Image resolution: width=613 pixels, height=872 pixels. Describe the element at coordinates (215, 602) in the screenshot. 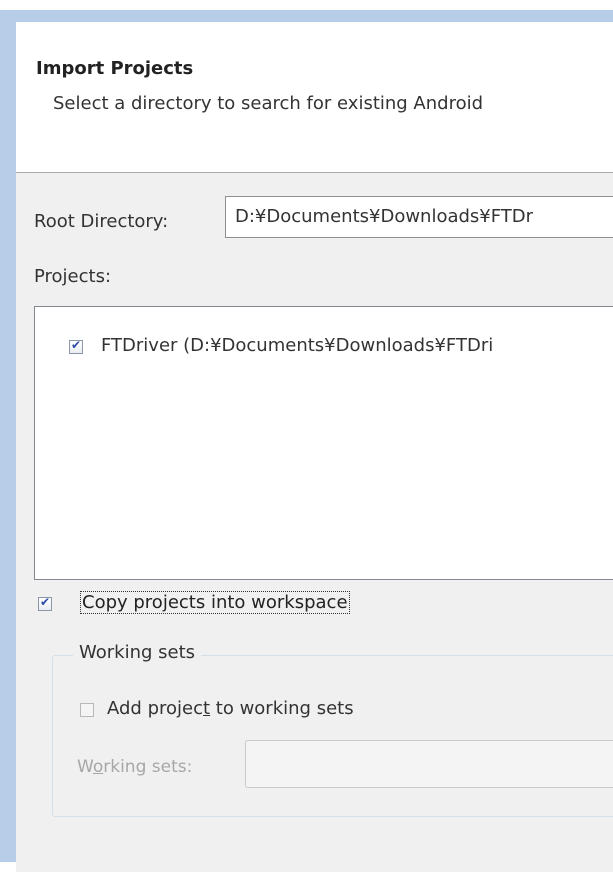

I see `copy-projects-label: Copy projects into workspace` at that location.